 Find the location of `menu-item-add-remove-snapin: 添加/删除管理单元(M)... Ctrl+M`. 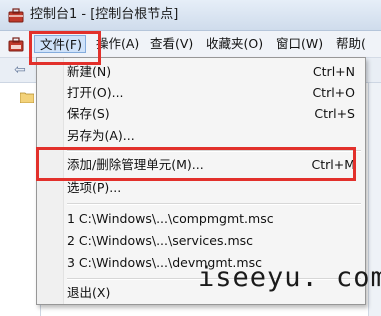

menu-item-add-remove-snapin: 添加/删除管理单元(M)... Ctrl+M is located at coordinates (201, 165).